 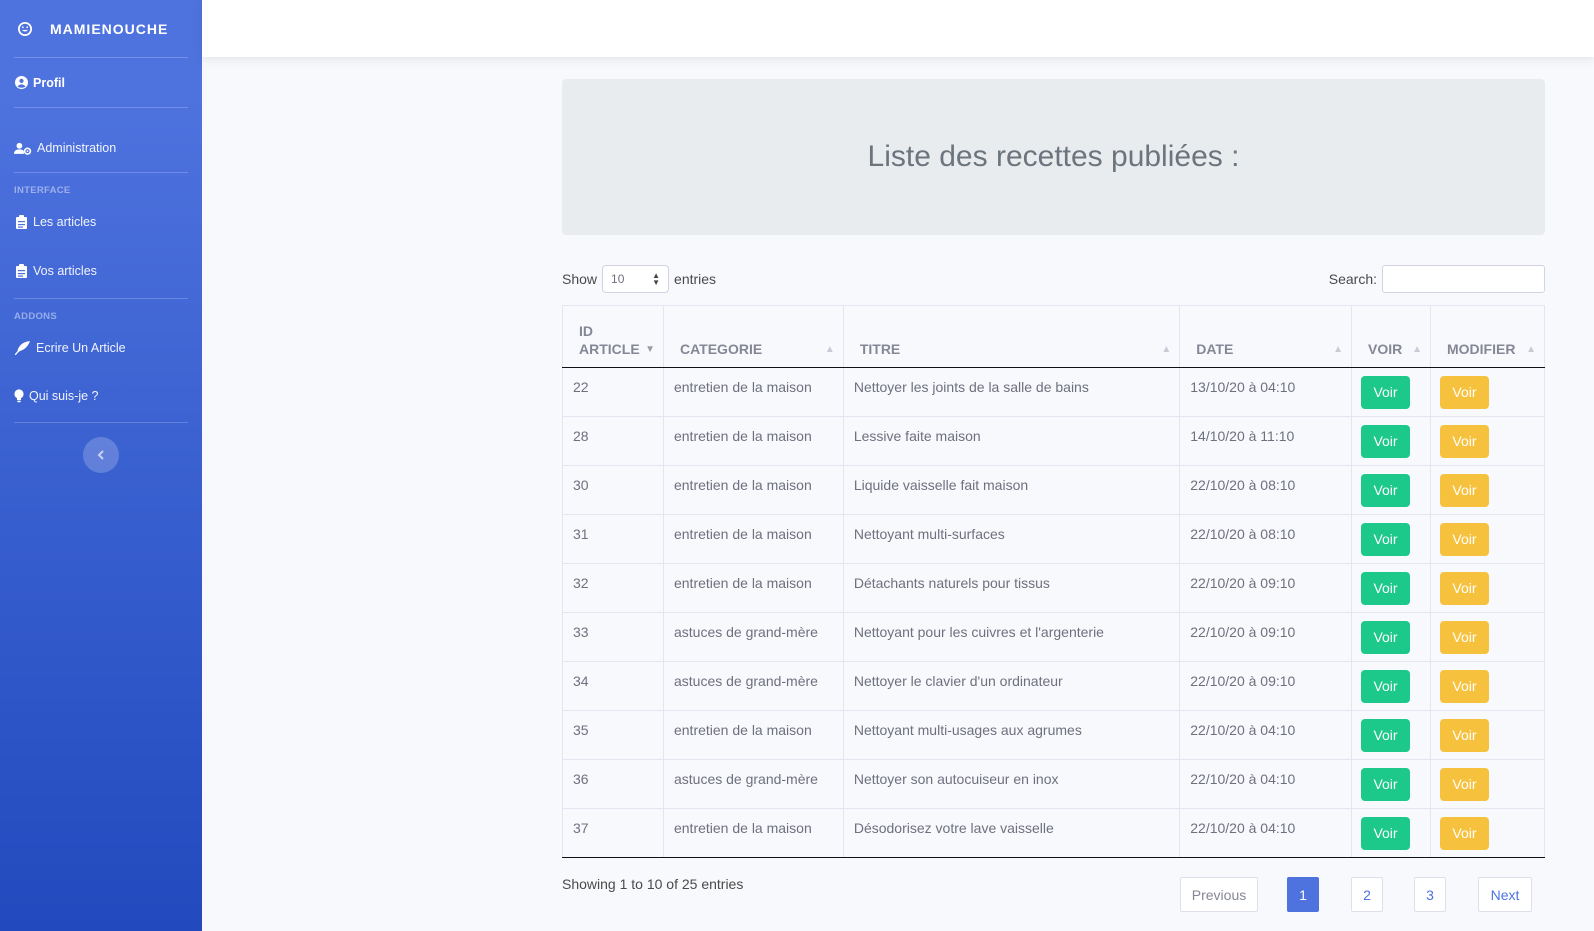 What do you see at coordinates (650, 349) in the screenshot?
I see `sort-desc-icon: ▼` at bounding box center [650, 349].